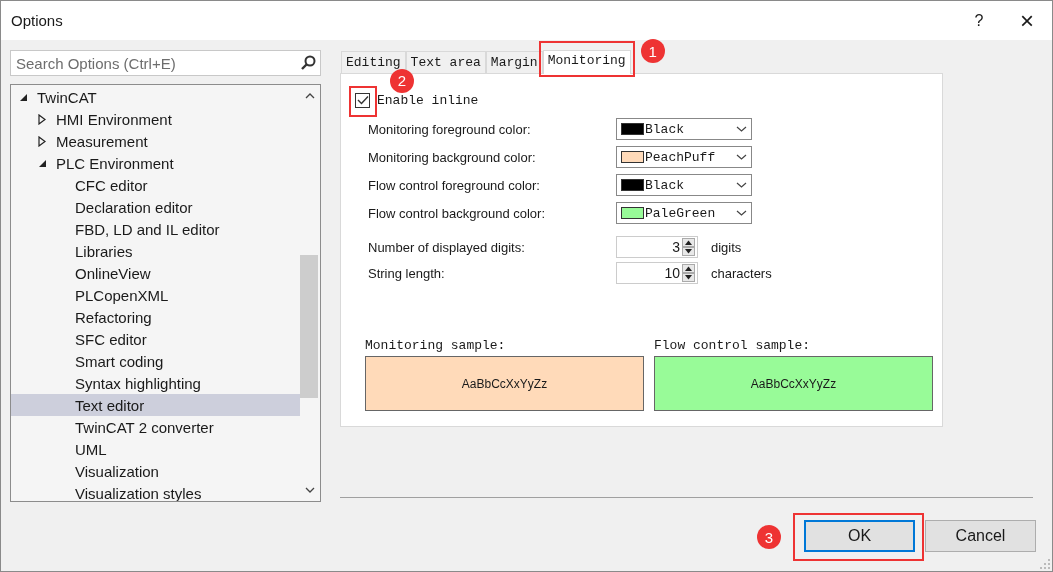 This screenshot has height=572, width=1053. I want to click on setting-label: Monitoring background color:, so click(452, 157).